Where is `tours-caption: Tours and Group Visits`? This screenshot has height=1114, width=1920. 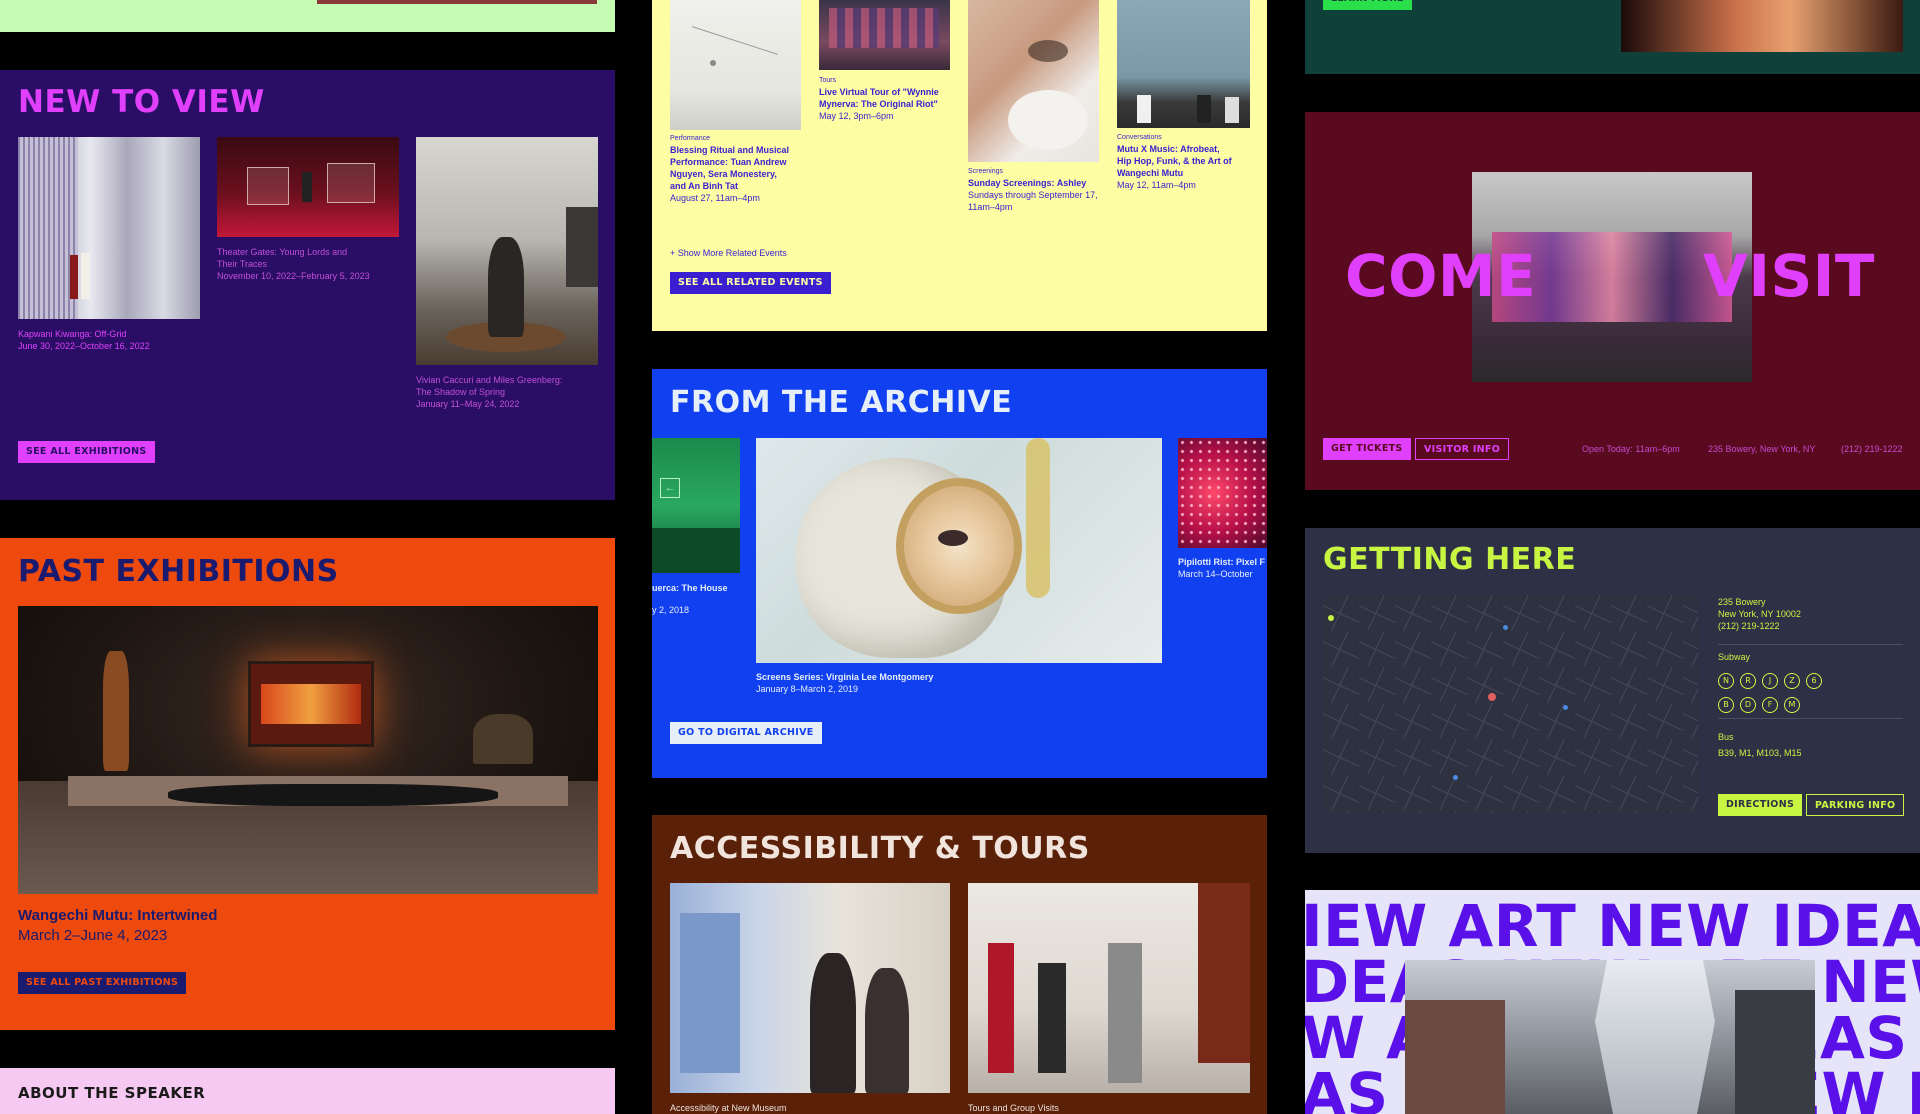
tours-caption: Tours and Group Visits is located at coordinates (1013, 1108).